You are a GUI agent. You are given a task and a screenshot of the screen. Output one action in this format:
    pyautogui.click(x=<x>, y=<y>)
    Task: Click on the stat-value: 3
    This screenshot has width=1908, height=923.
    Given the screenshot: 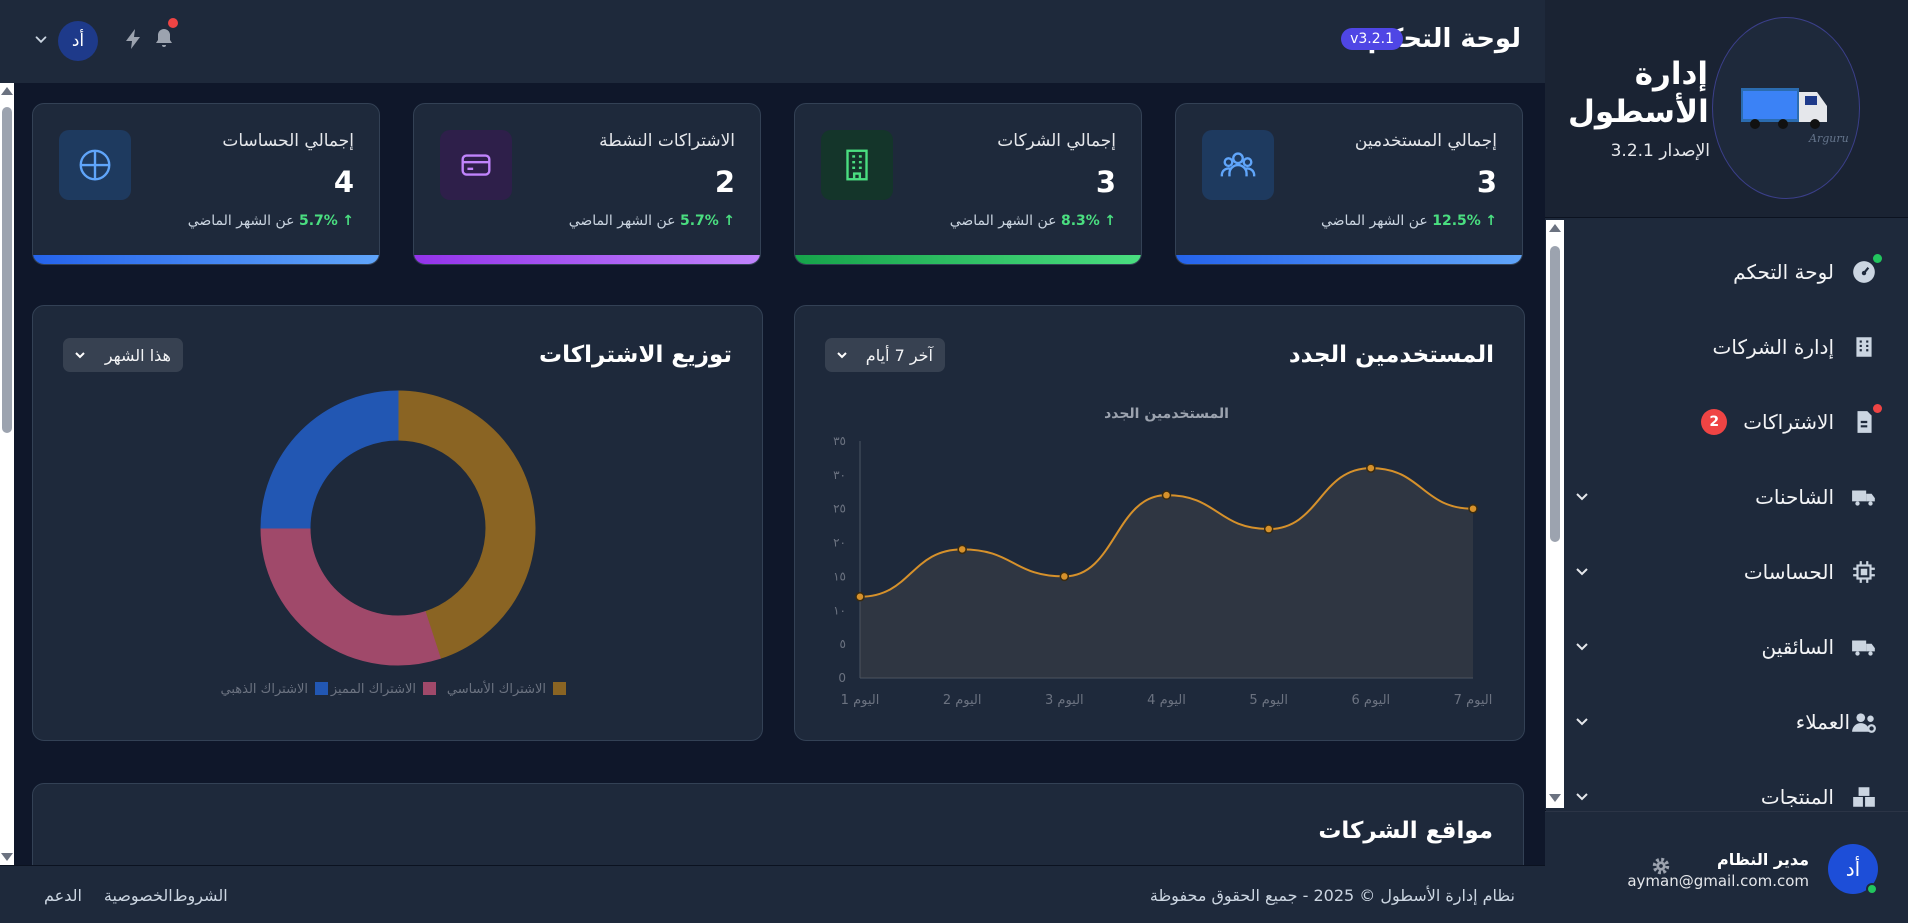 What is the action you would take?
    pyautogui.click(x=1486, y=182)
    